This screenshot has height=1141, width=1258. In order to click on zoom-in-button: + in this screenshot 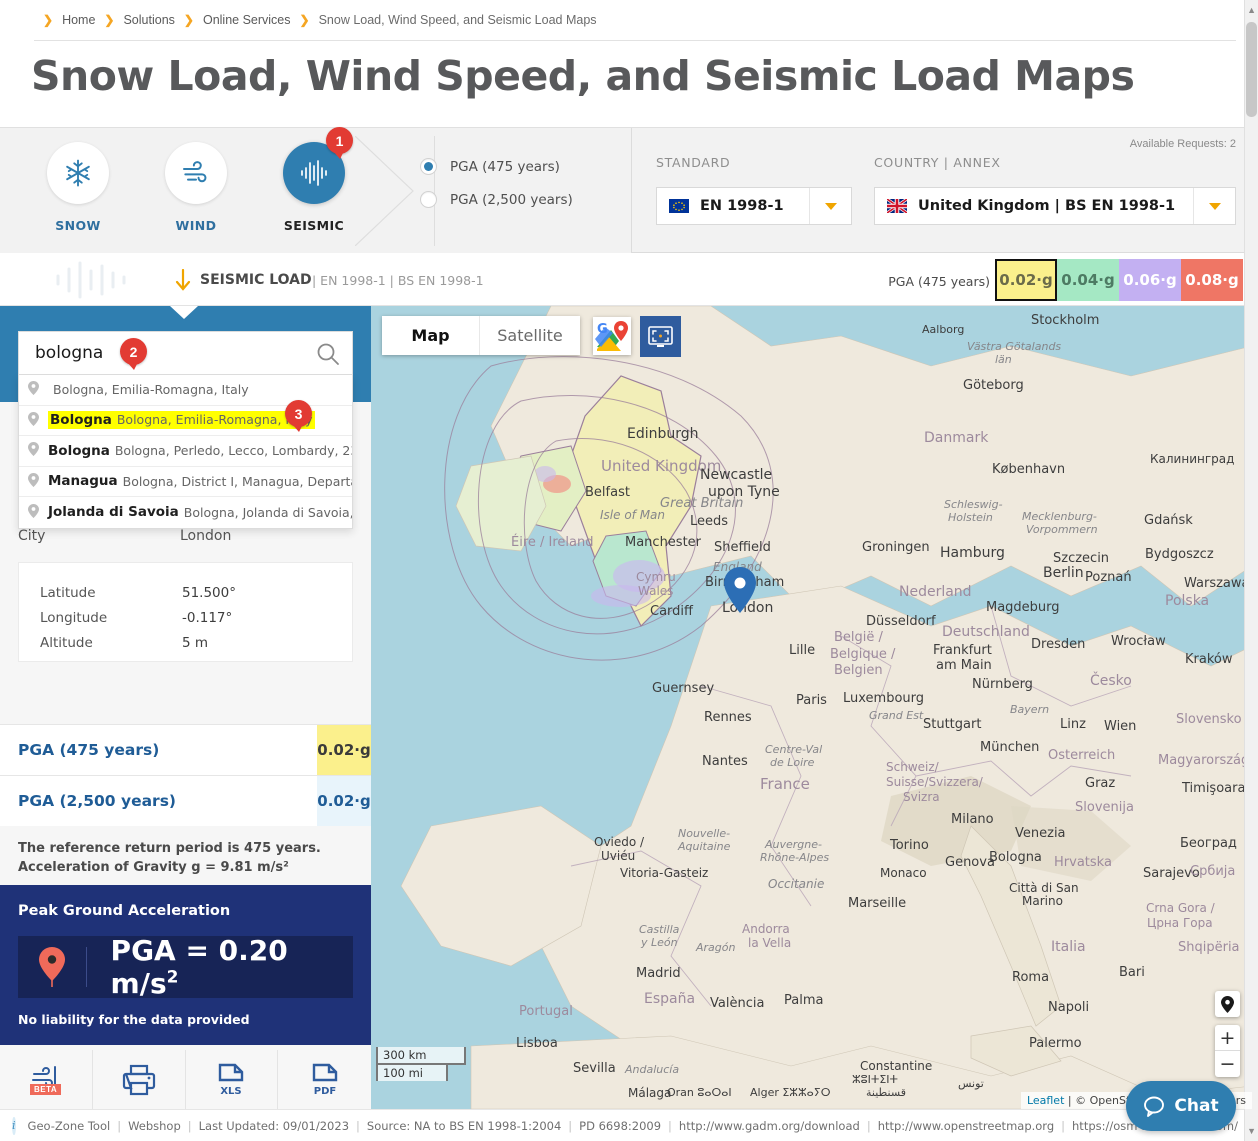, I will do `click(1227, 1038)`.